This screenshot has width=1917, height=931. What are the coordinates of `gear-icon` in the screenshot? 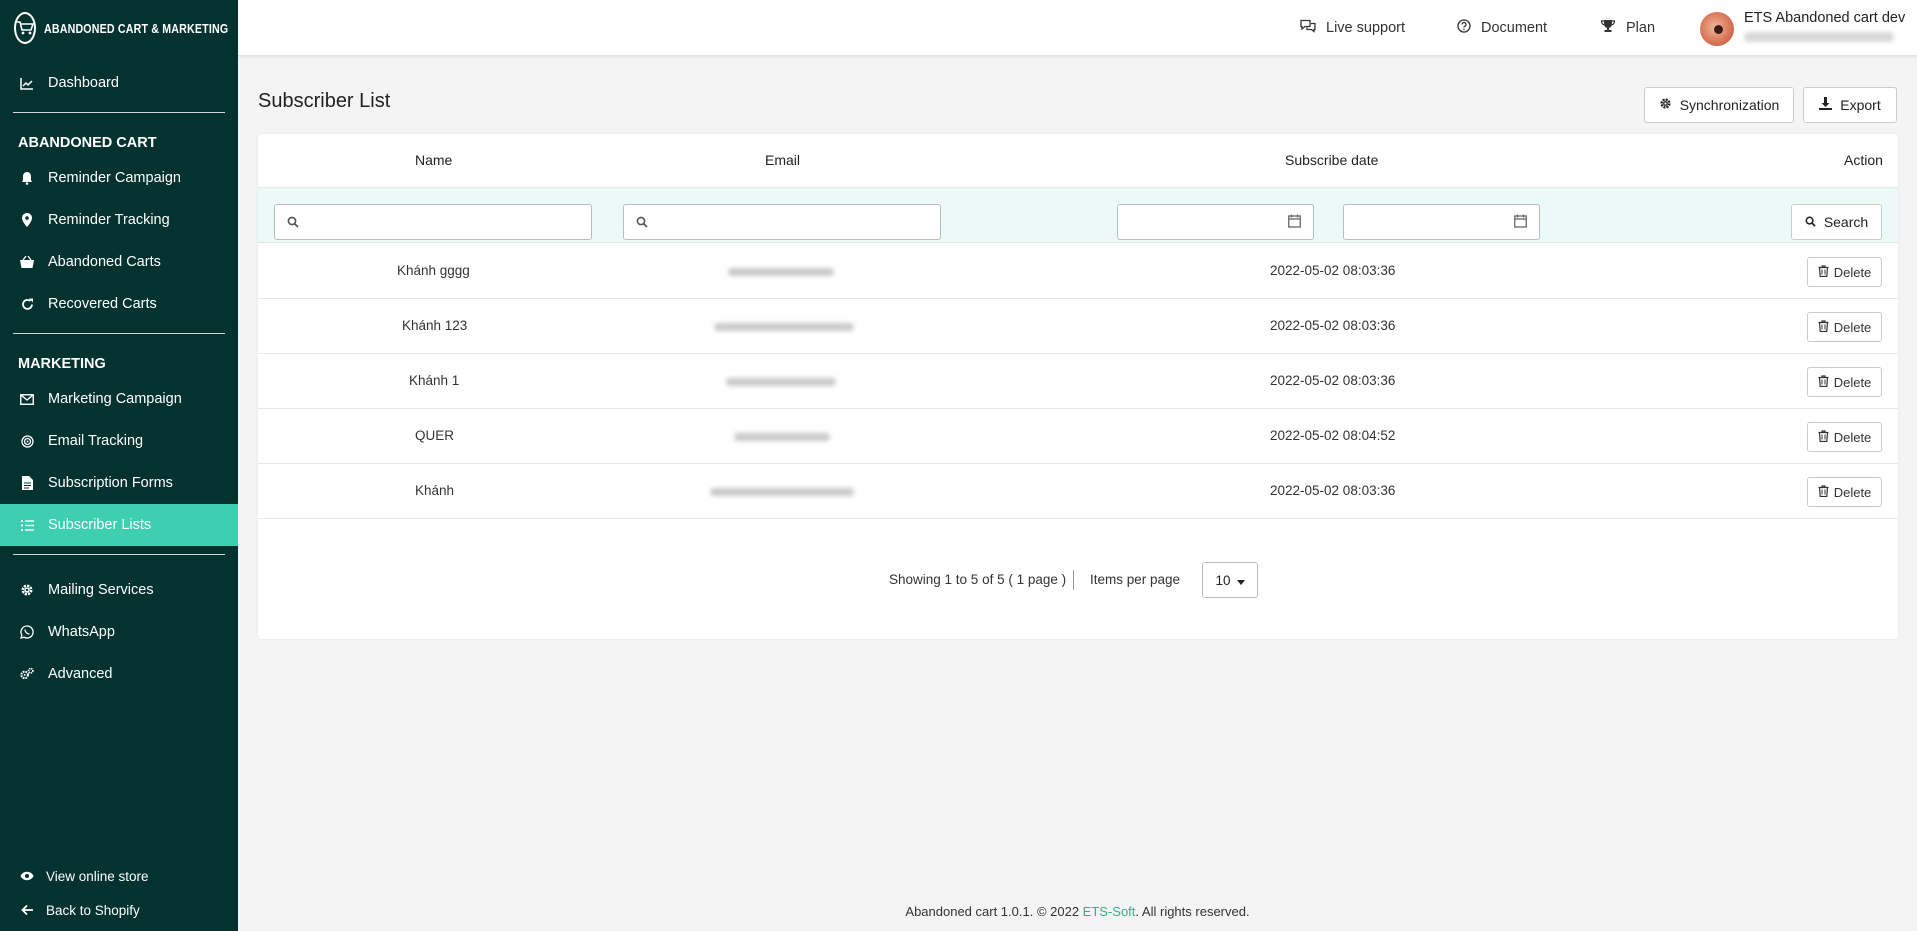 It's located at (1665, 105).